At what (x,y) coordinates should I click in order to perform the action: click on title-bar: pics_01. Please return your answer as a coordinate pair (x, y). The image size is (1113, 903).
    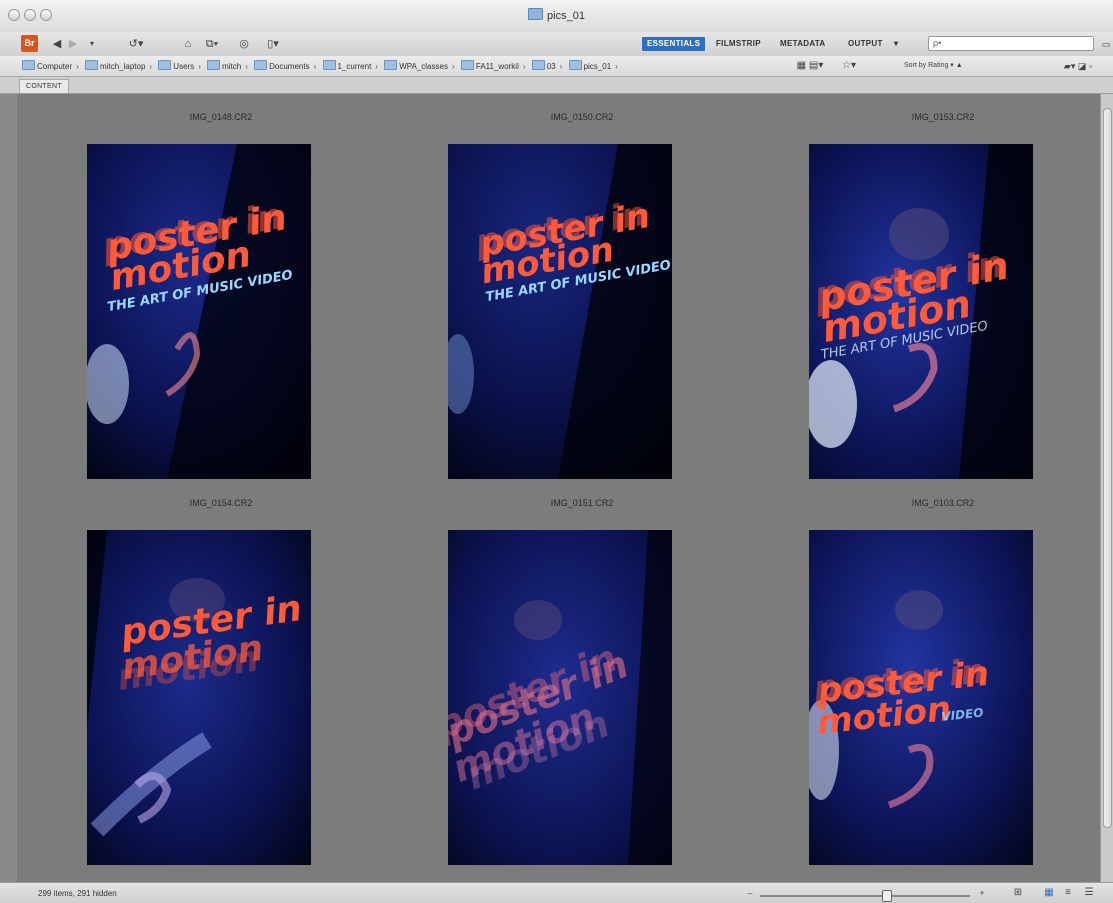
    Looking at the image, I should click on (556, 16).